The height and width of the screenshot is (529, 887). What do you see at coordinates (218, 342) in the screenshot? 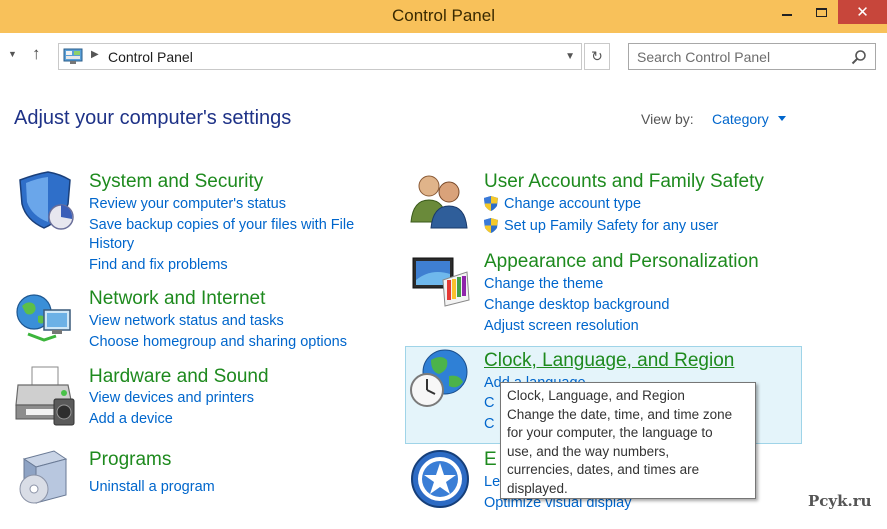
I see `link-homegroup: Choose homegroup and sharing options` at bounding box center [218, 342].